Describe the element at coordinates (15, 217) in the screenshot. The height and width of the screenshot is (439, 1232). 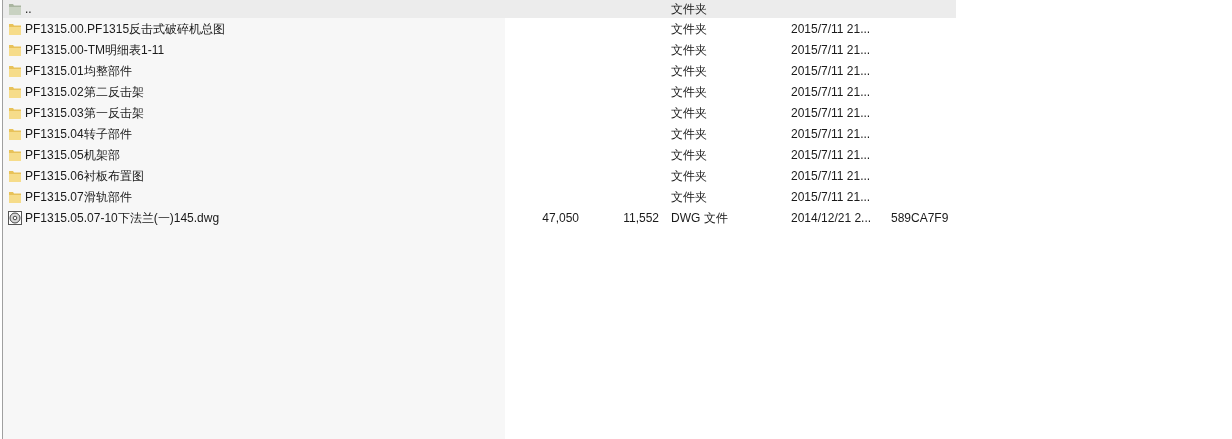
I see `disc-file-icon` at that location.